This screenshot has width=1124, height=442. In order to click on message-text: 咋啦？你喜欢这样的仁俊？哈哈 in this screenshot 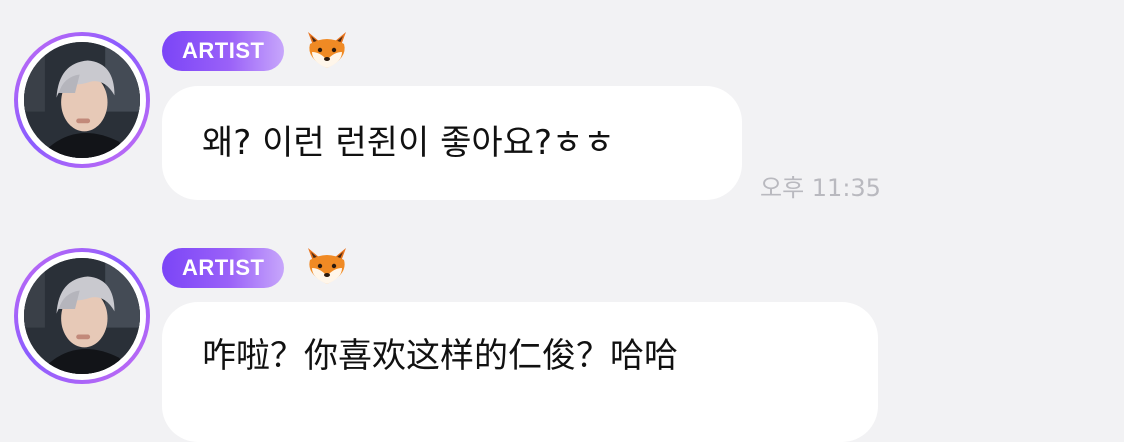, I will do `click(440, 356)`.